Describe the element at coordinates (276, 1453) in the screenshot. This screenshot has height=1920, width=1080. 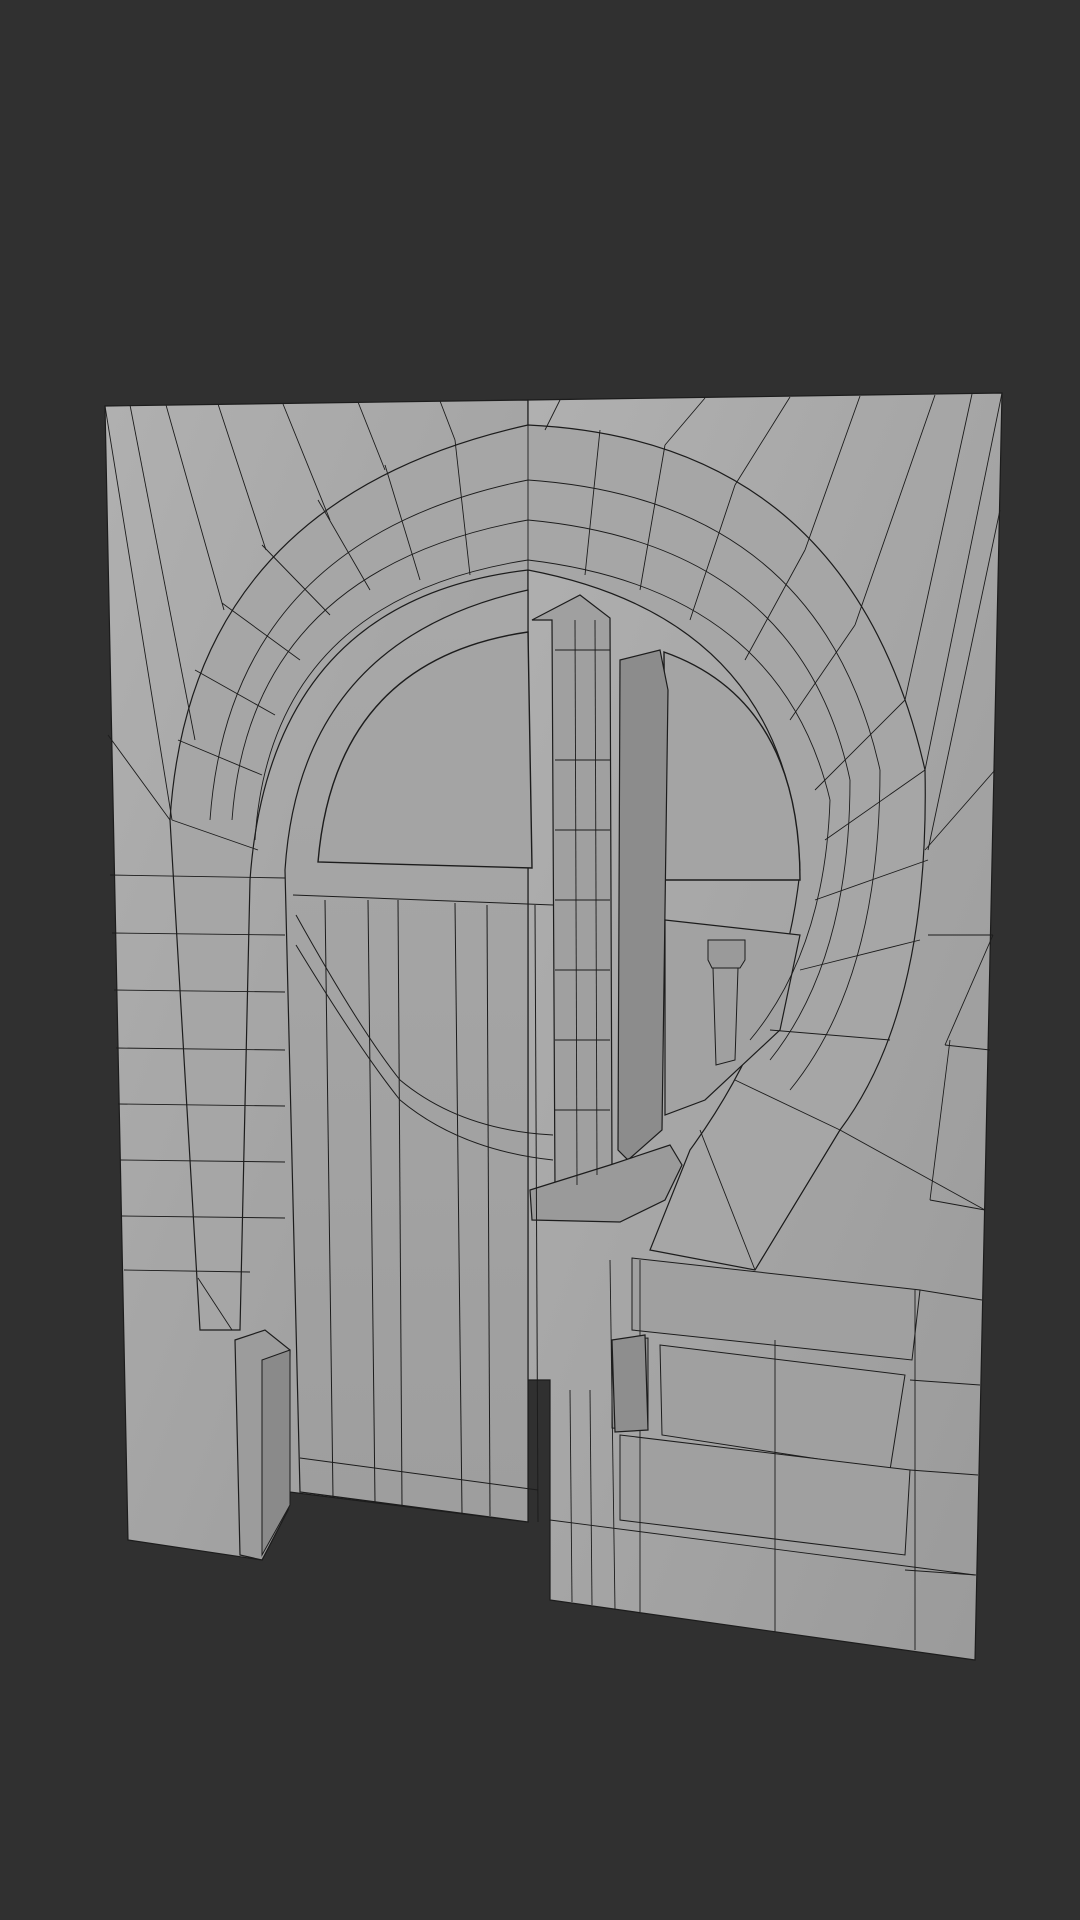
I see `left-jamb-side` at that location.